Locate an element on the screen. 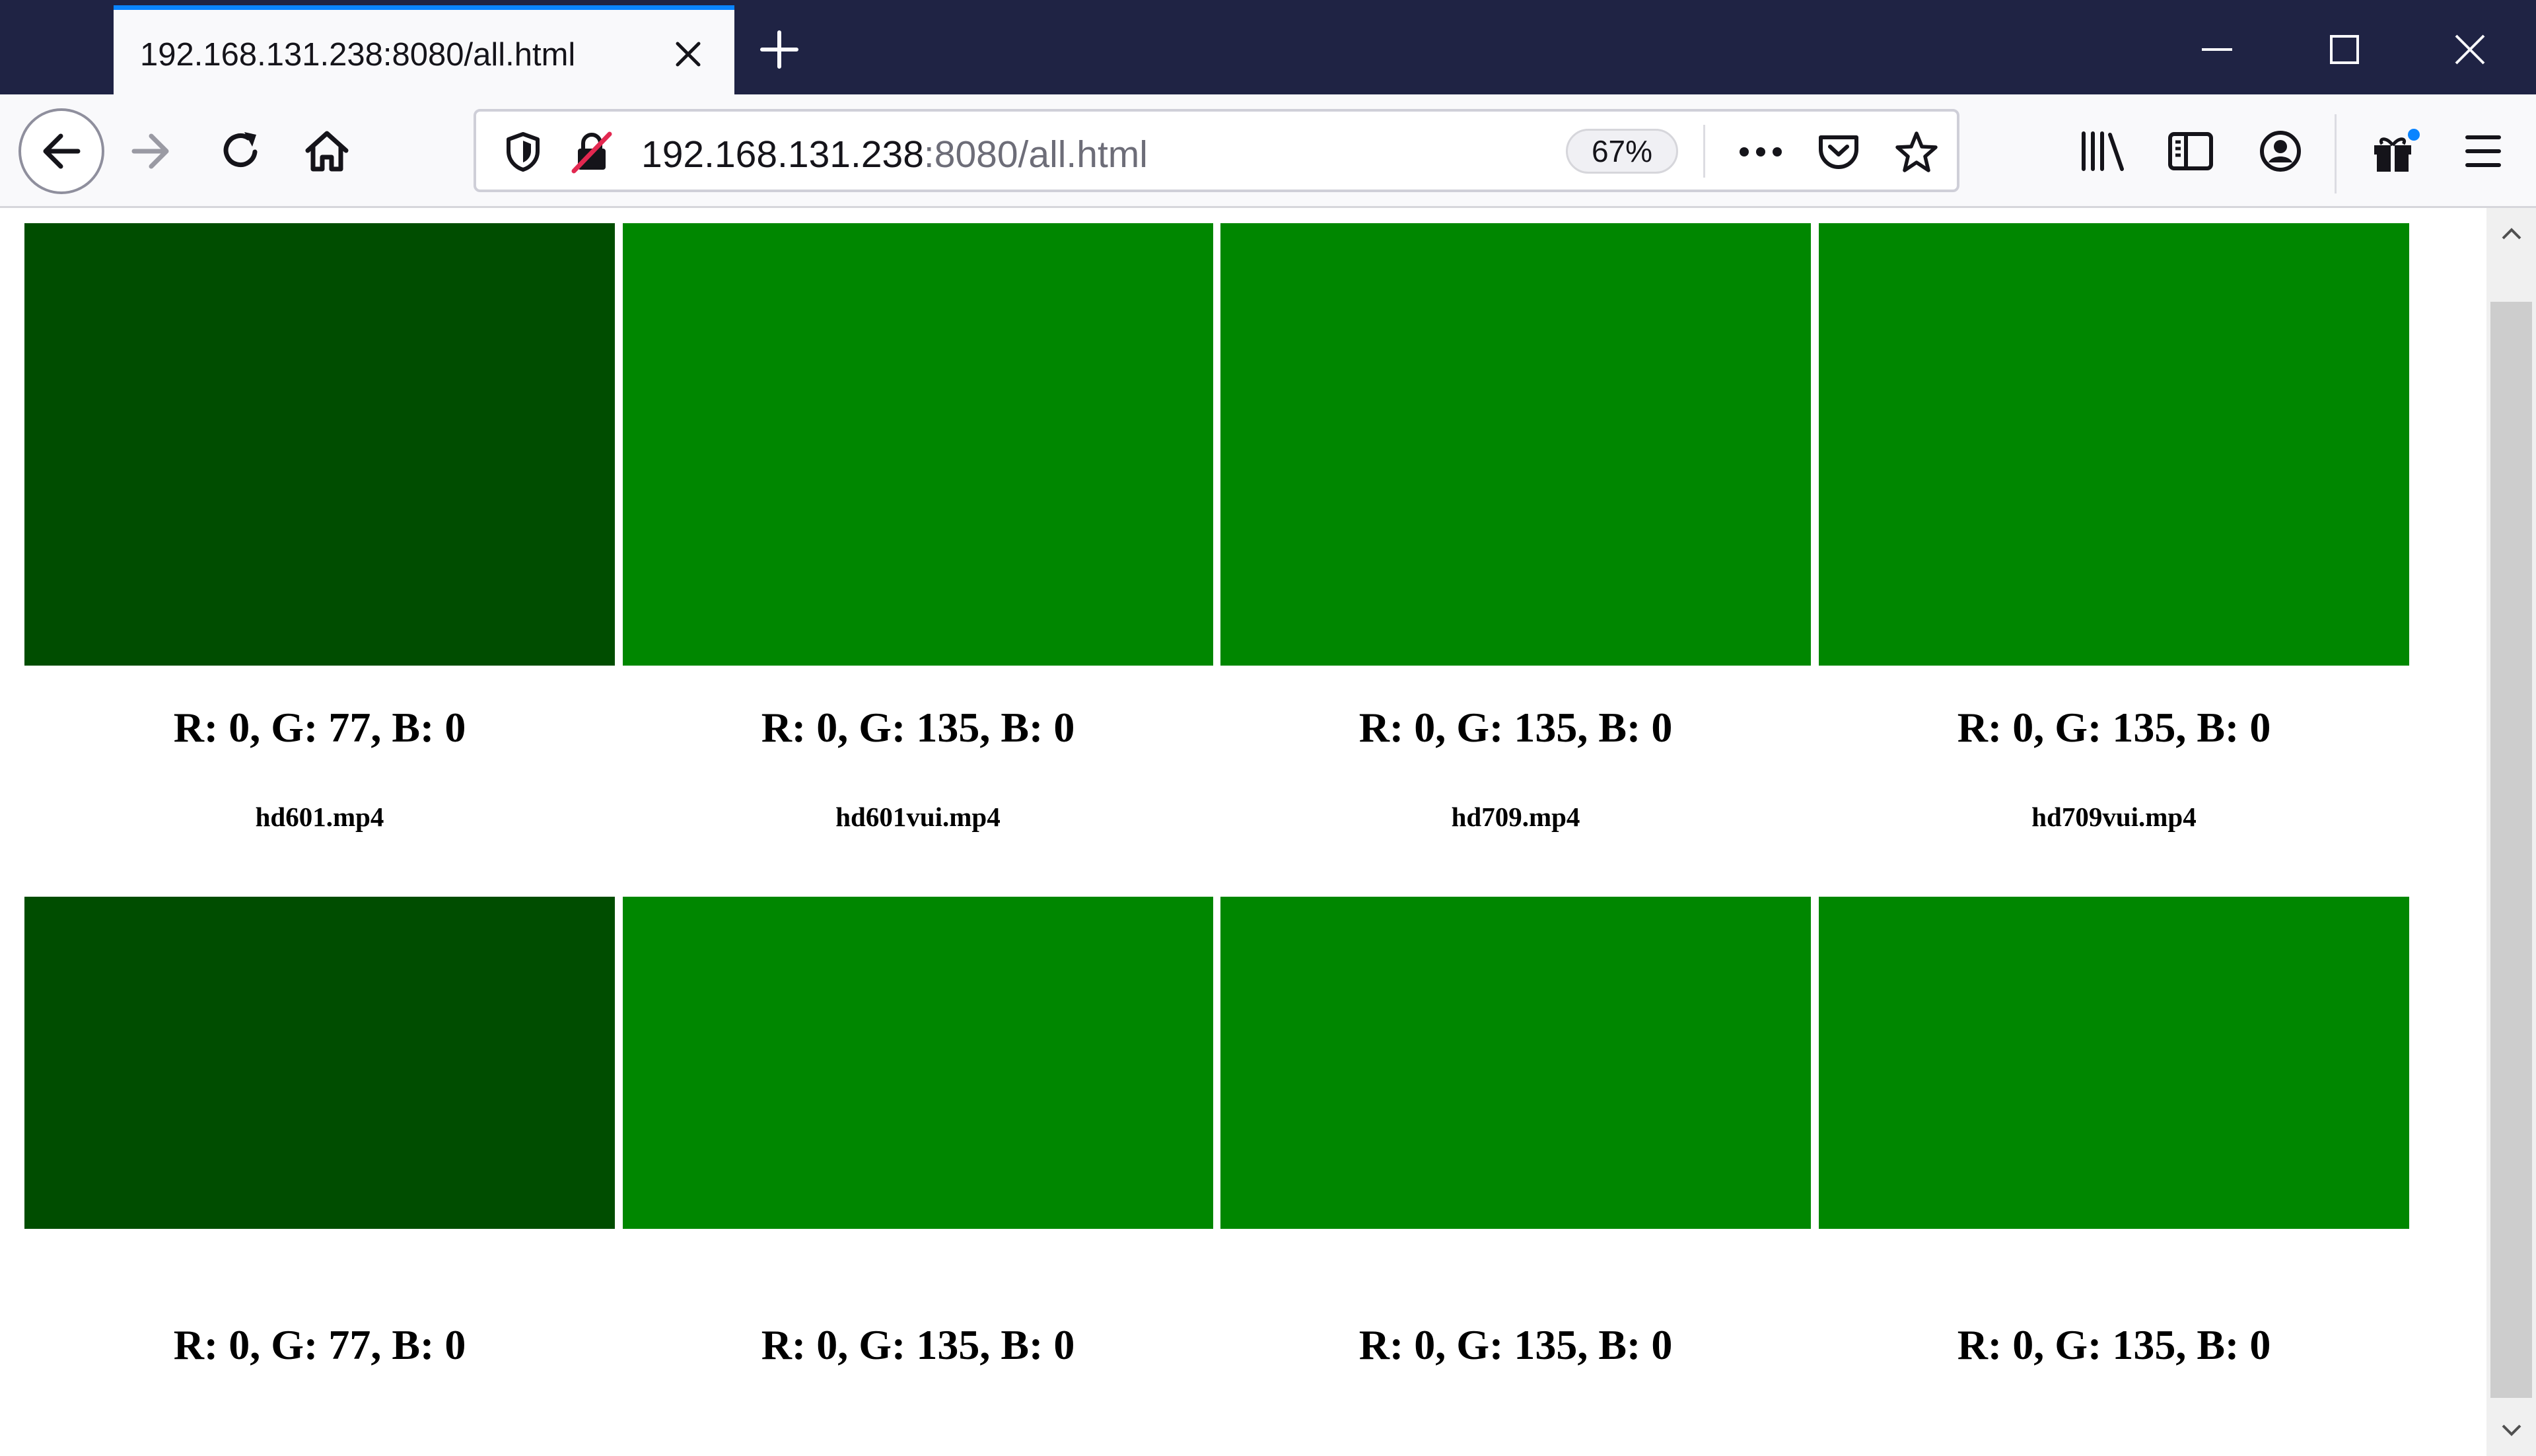 Image resolution: width=2536 pixels, height=1456 pixels. tracking-shield-icon is located at coordinates (523, 151).